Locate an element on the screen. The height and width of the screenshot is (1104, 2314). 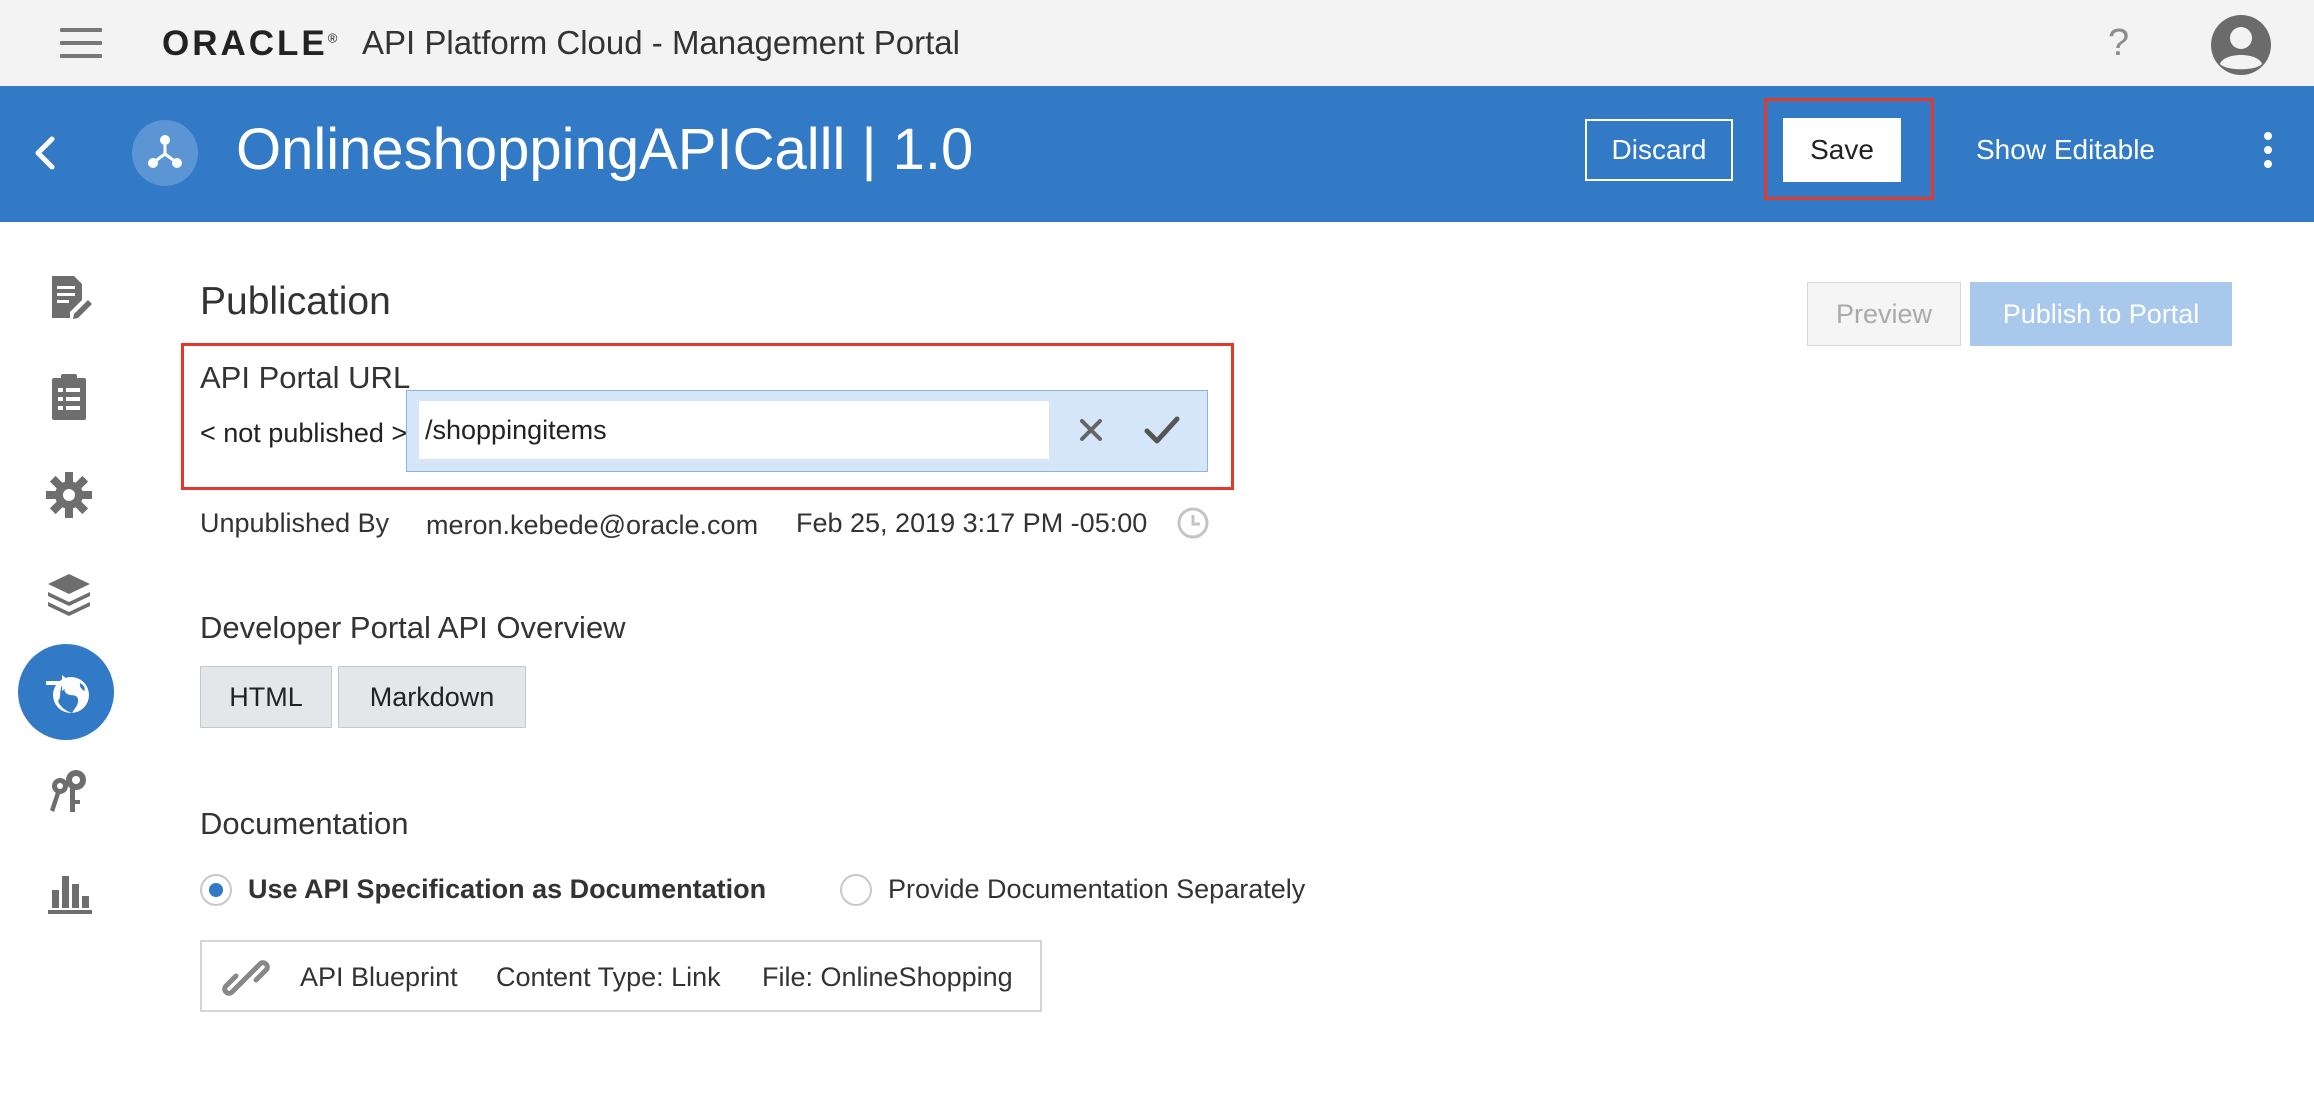
sidebar-item-settings is located at coordinates (69, 495).